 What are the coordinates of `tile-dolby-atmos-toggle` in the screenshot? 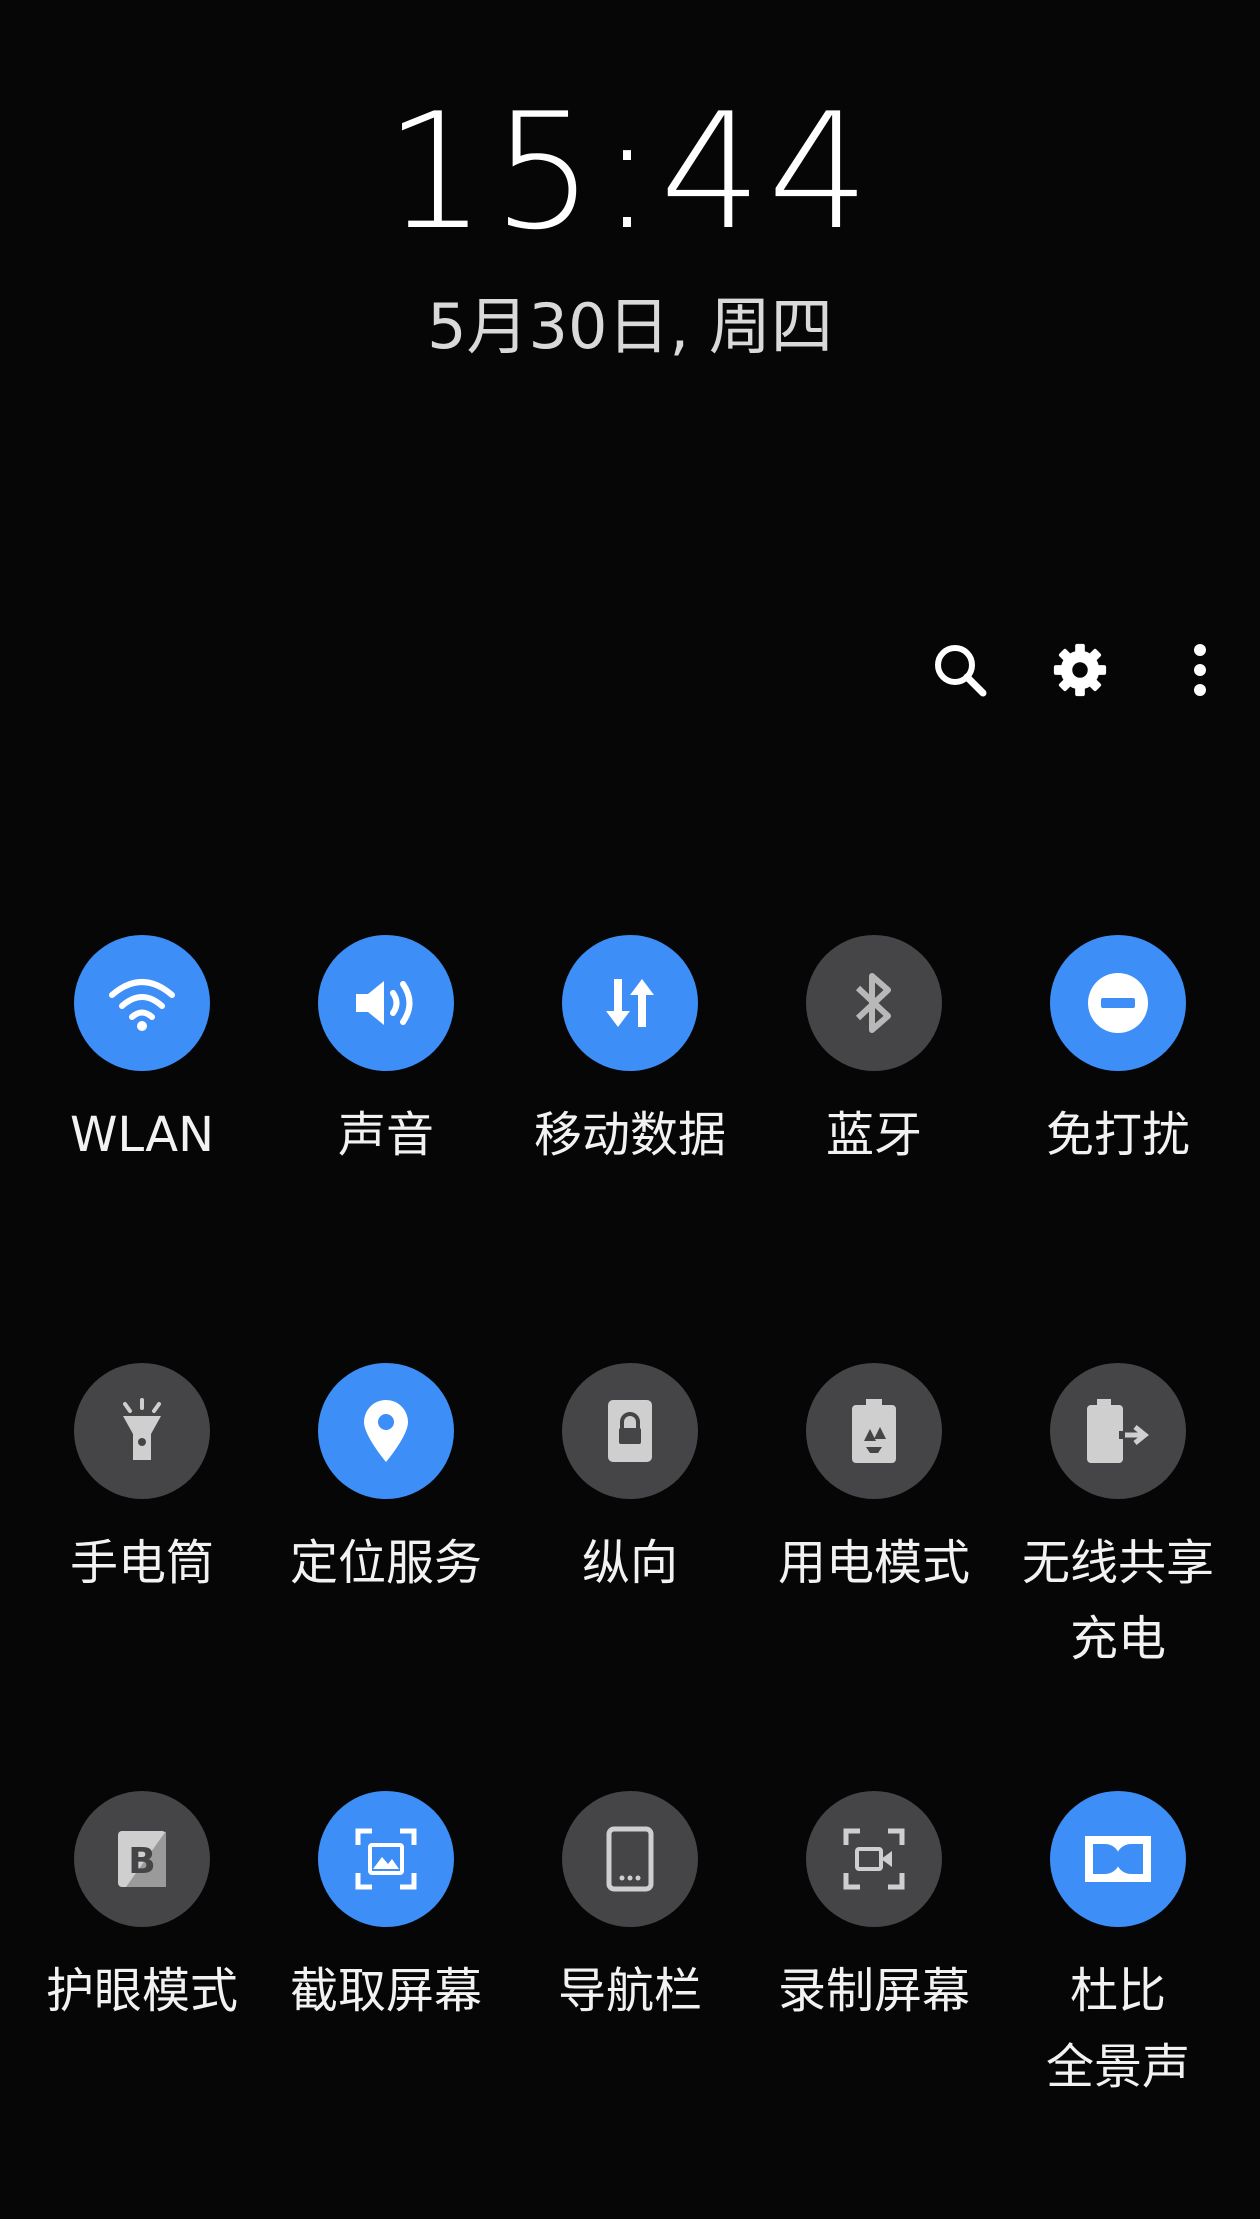 It's located at (1118, 1859).